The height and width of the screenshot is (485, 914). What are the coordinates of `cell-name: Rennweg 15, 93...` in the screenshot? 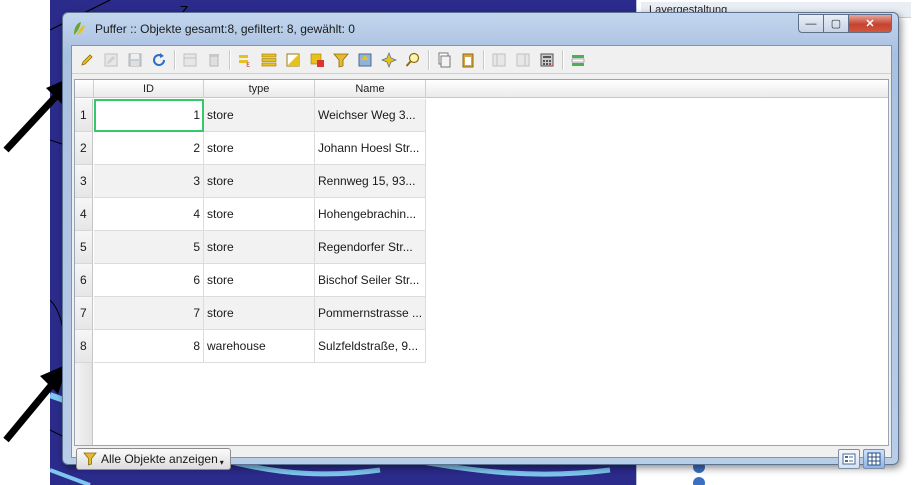 It's located at (370, 181).